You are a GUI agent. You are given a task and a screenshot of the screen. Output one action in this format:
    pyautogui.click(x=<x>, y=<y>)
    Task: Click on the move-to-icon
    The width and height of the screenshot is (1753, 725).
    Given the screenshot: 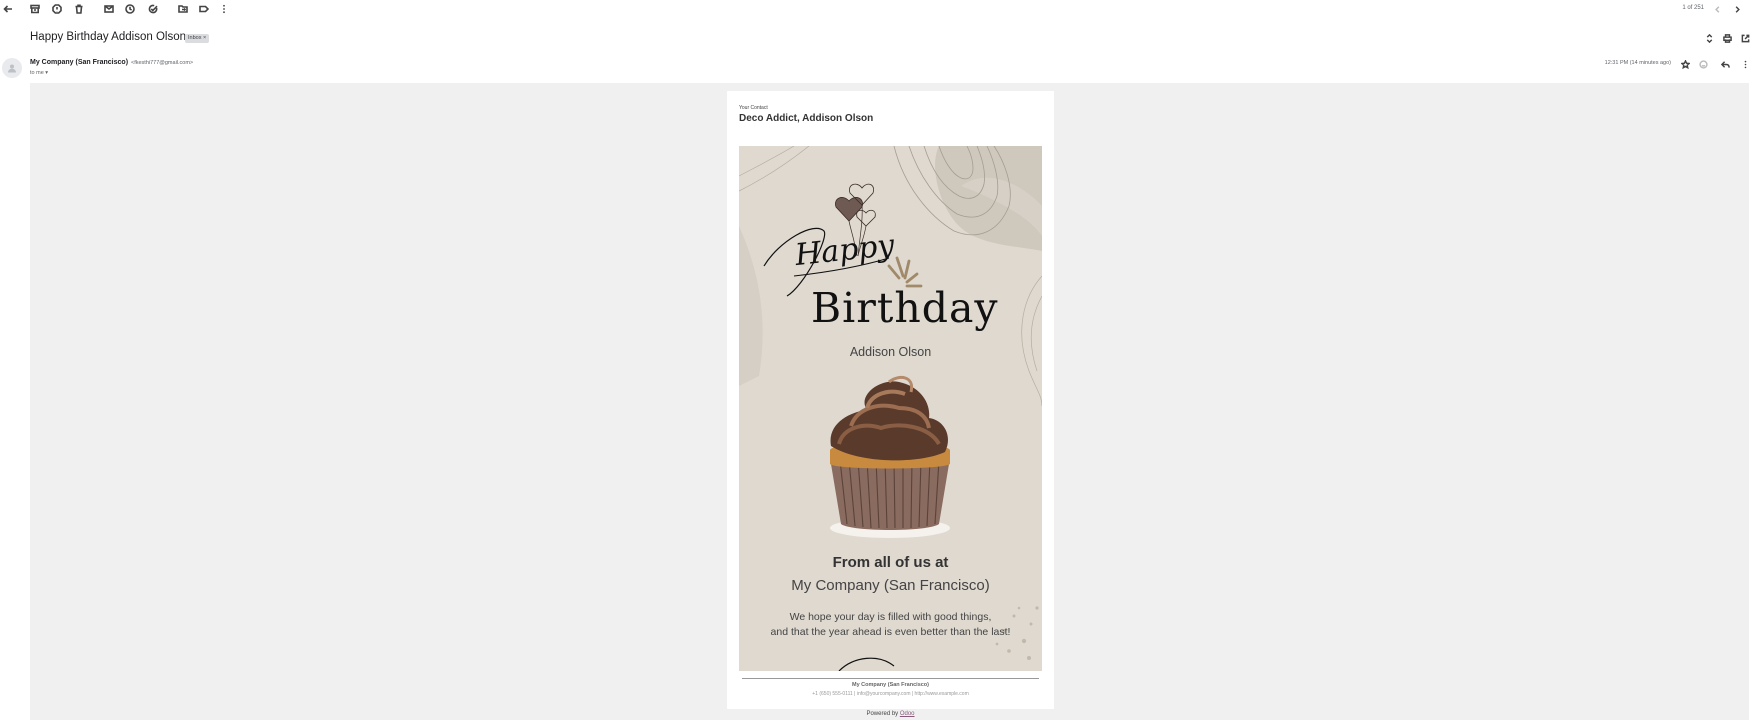 What is the action you would take?
    pyautogui.click(x=183, y=9)
    